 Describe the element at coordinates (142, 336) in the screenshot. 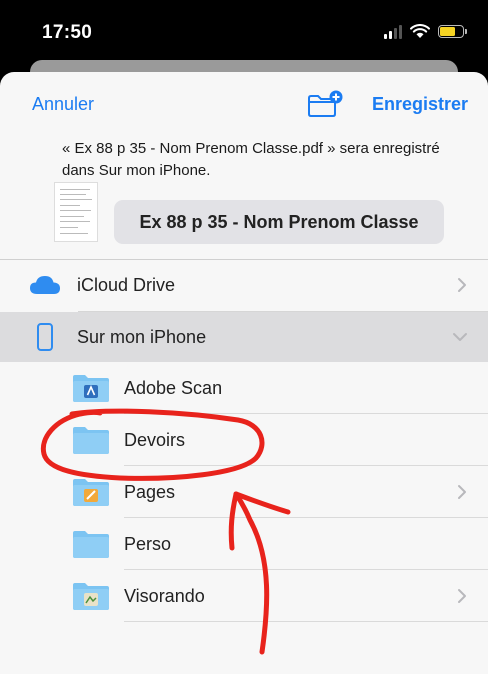

I see `location-label: Sur mon iPhone` at that location.